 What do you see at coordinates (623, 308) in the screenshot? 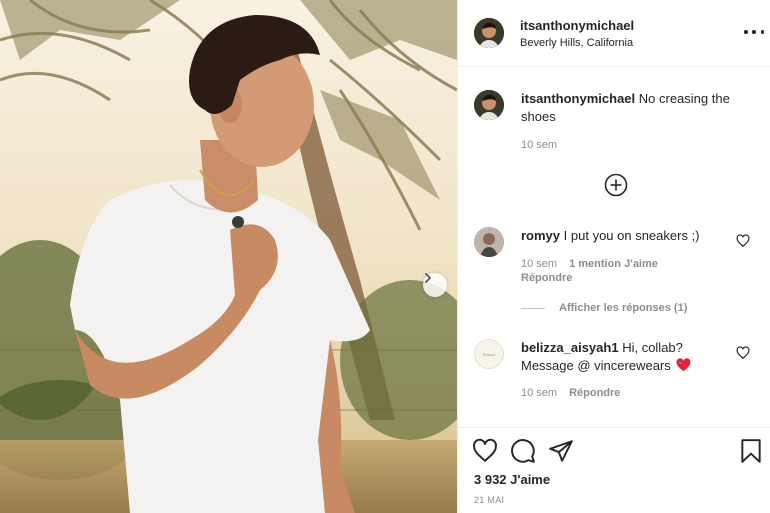
I see `view-replies-label: Afficher les réponses (1)` at bounding box center [623, 308].